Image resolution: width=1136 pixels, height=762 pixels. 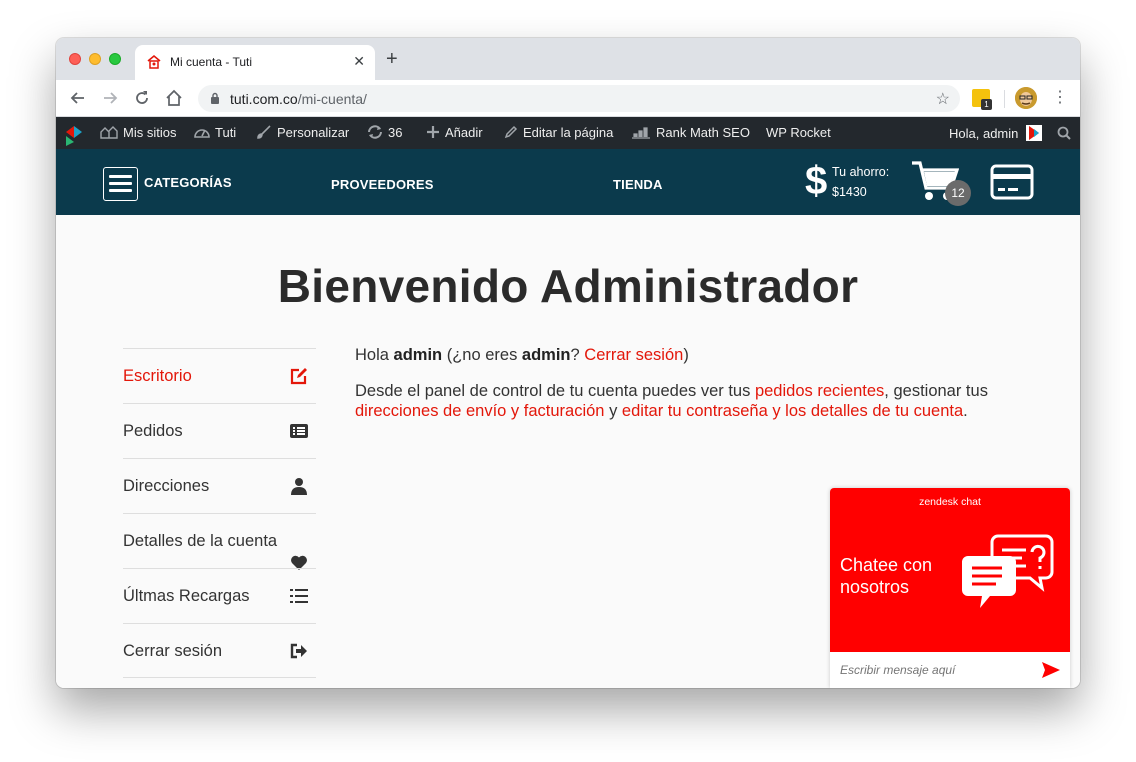 I want to click on menu-label: Escritorio, so click(x=157, y=376).